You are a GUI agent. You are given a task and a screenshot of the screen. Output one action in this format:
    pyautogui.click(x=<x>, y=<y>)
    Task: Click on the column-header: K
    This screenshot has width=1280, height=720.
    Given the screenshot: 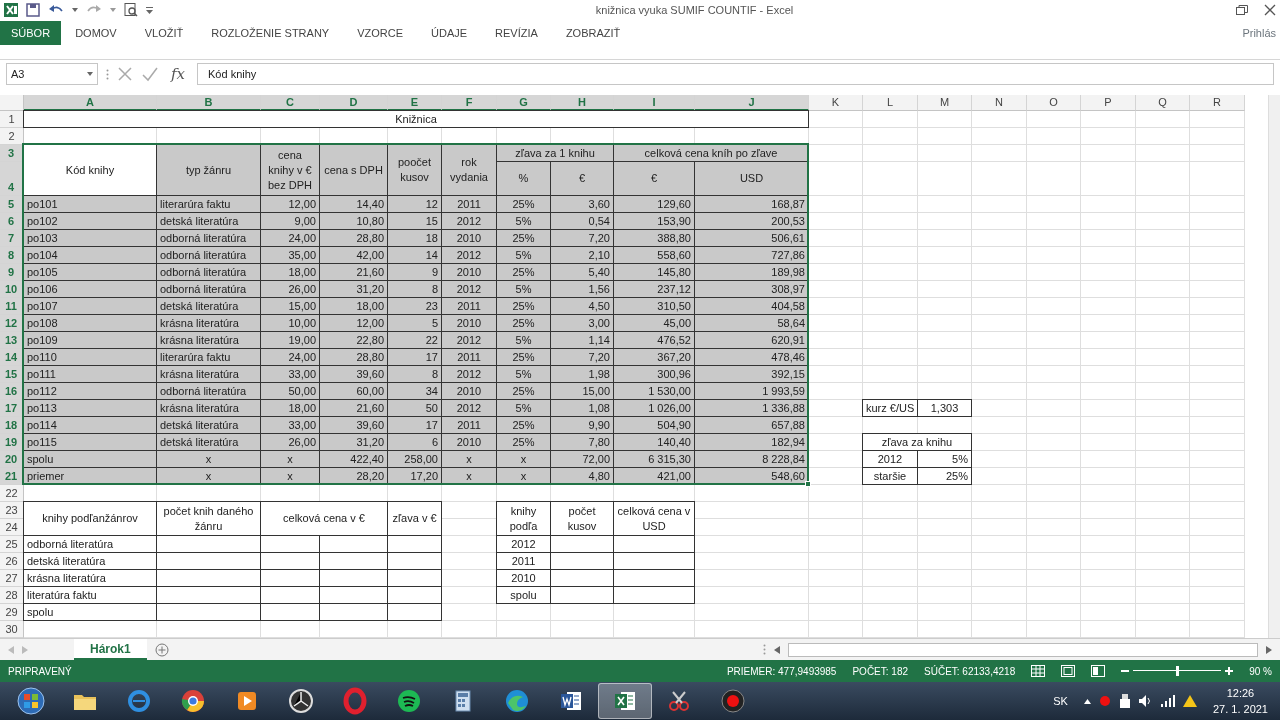 What is the action you would take?
    pyautogui.click(x=836, y=103)
    